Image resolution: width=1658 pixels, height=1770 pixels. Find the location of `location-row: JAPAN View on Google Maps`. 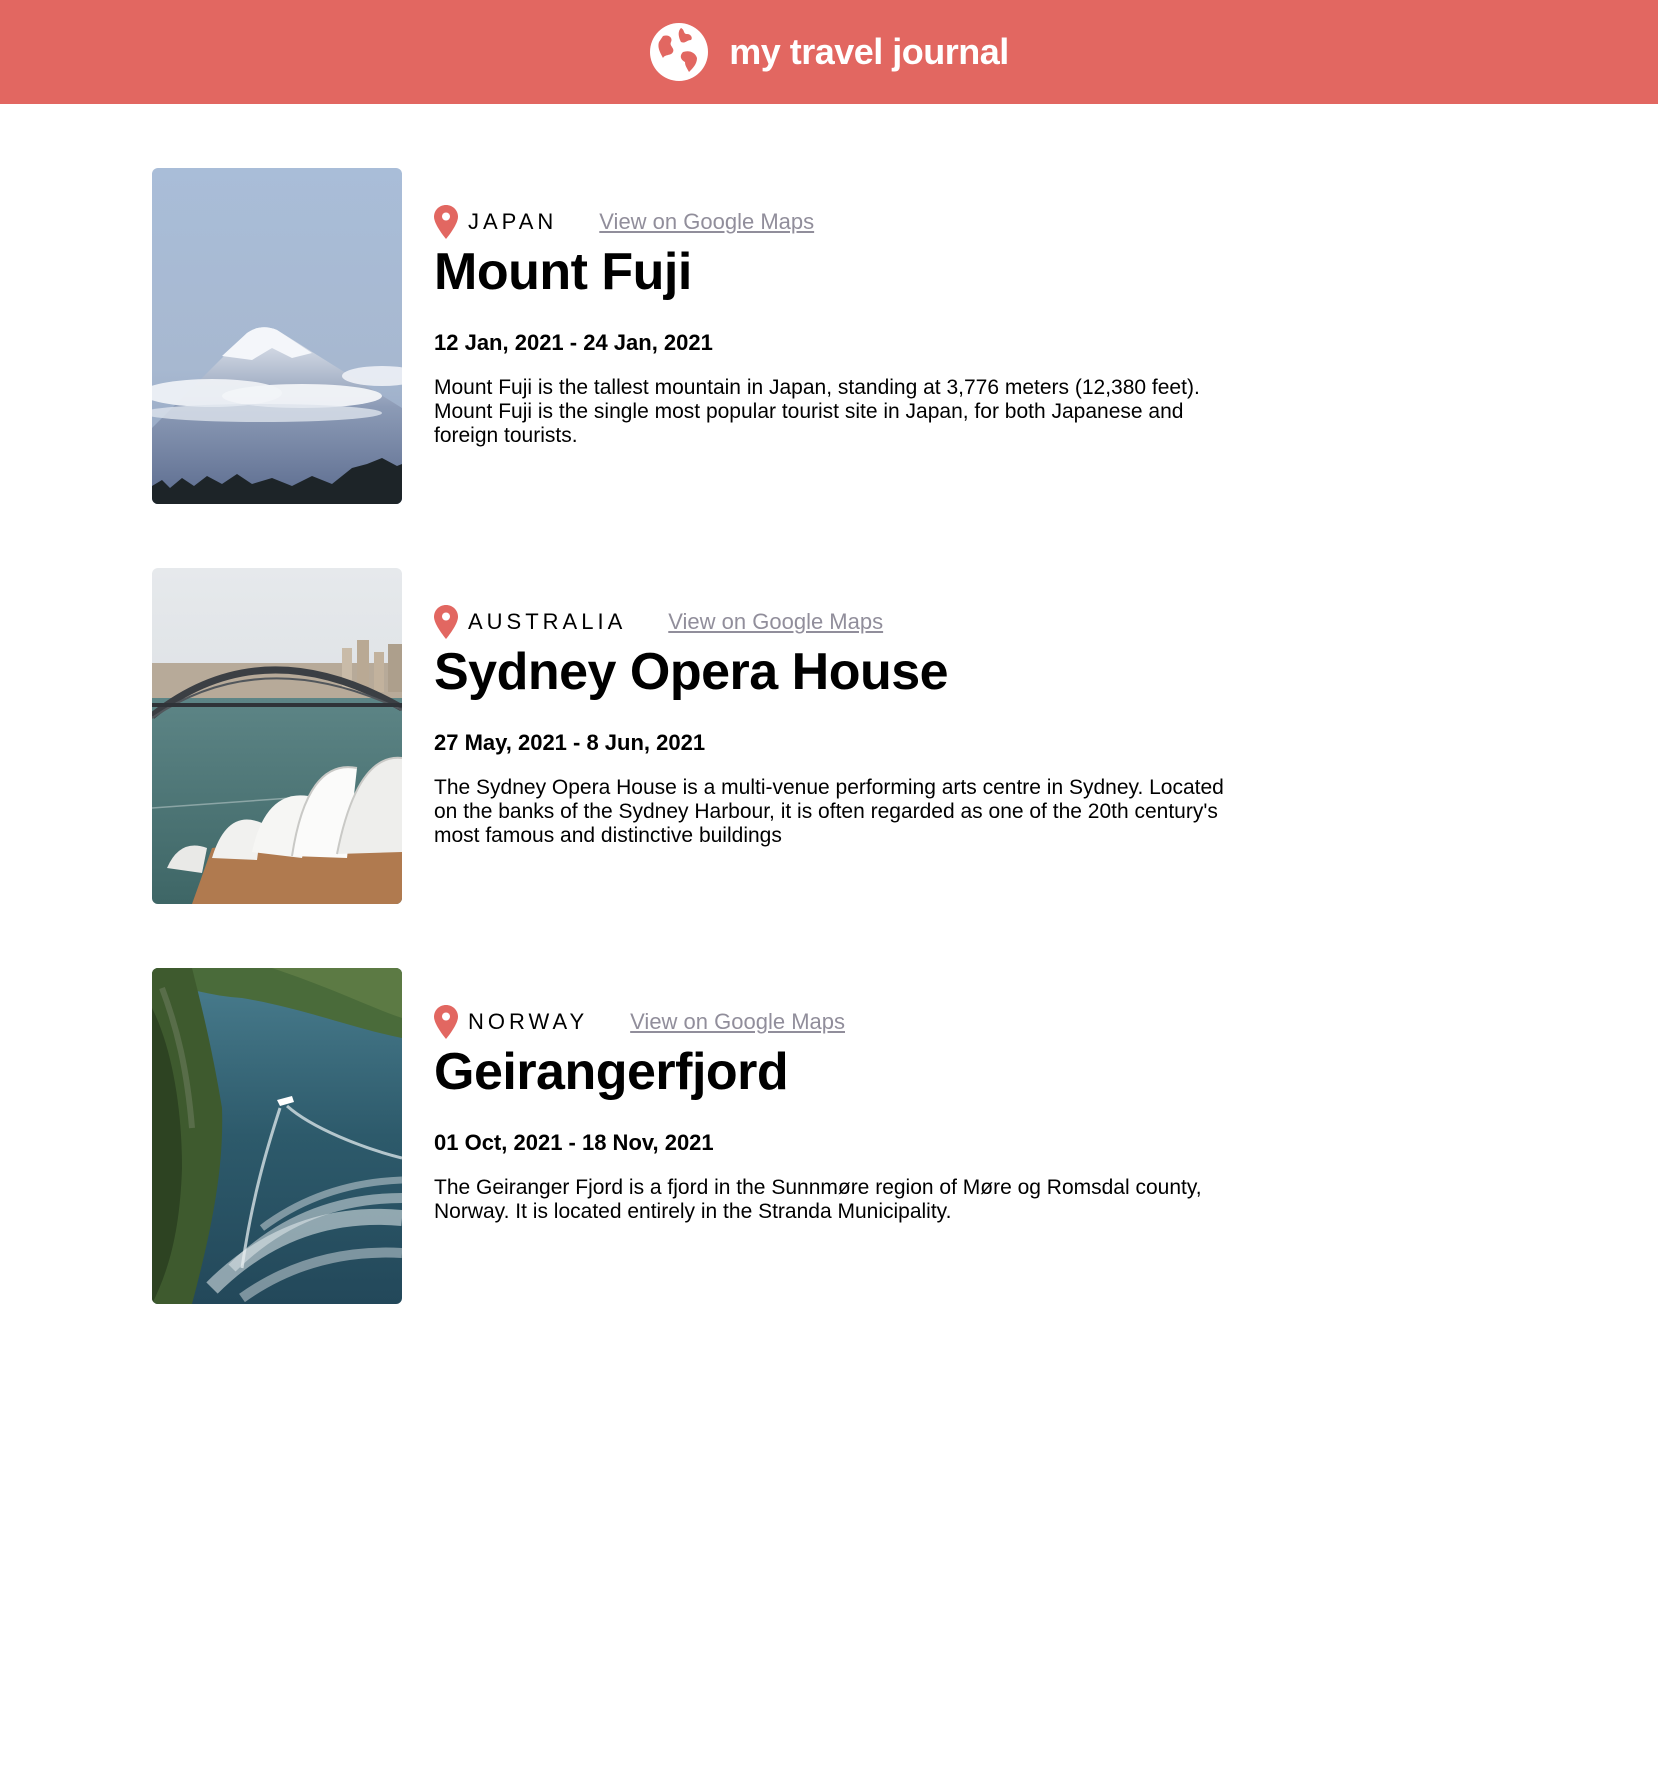

location-row: JAPAN View on Google Maps is located at coordinates (839, 222).